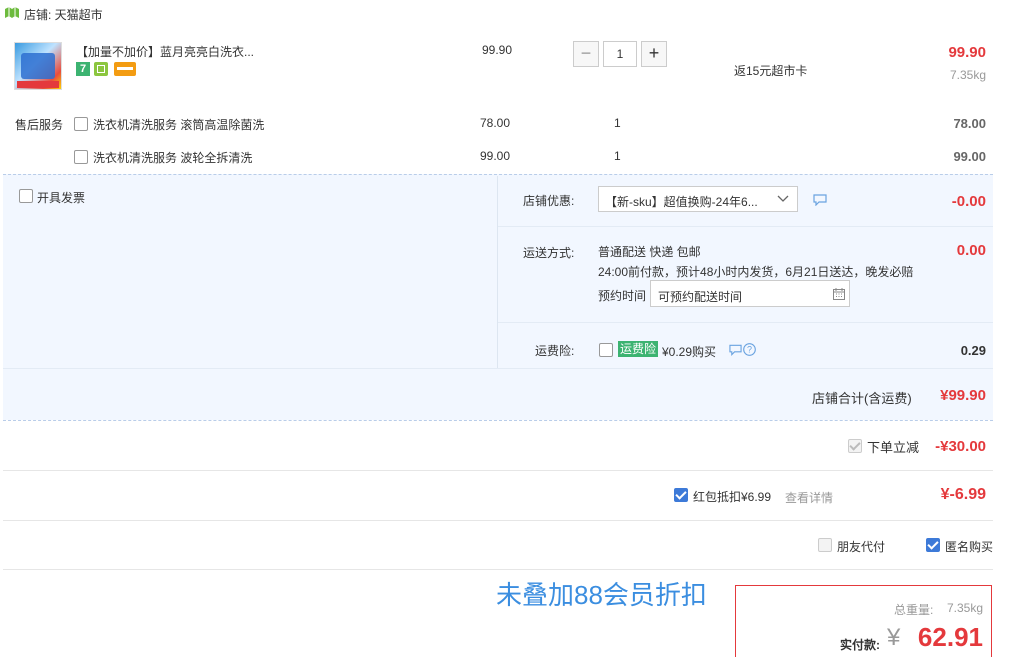  Describe the element at coordinates (61, 198) in the screenshot. I see `invoice-label: 开具发票` at that location.